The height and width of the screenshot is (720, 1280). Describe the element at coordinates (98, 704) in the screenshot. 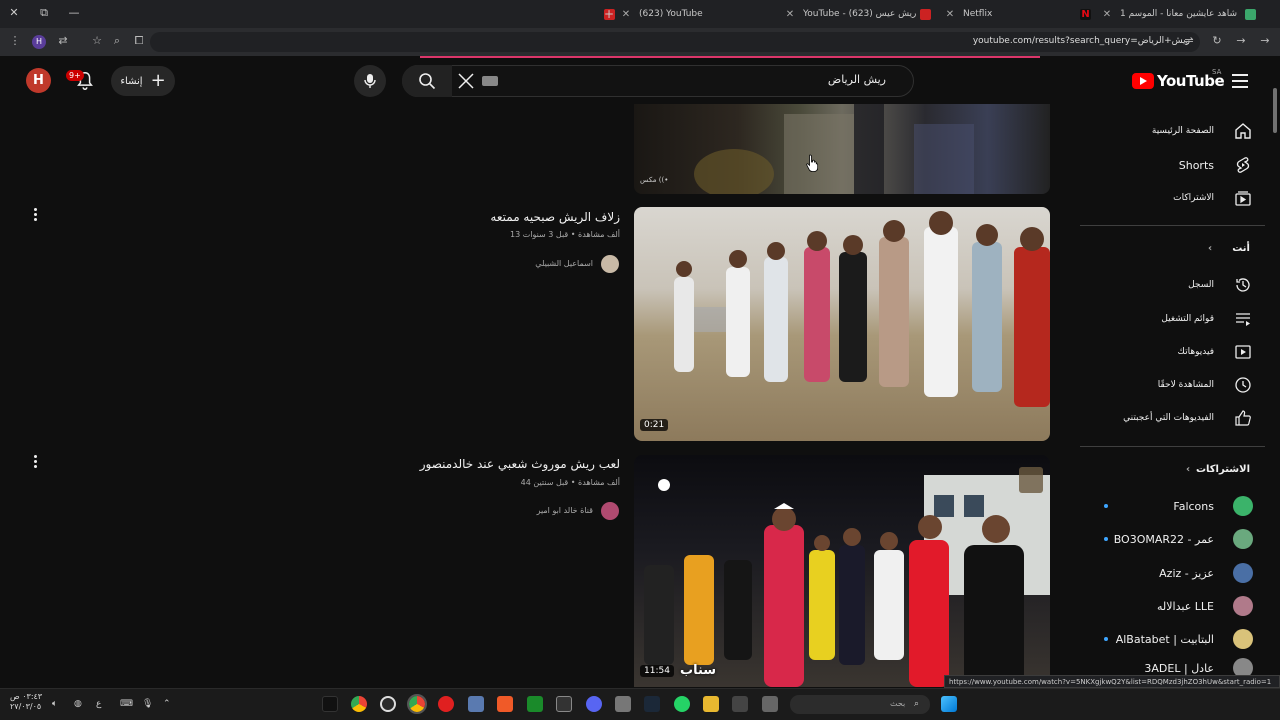

I see `language-indicator: ع` at that location.